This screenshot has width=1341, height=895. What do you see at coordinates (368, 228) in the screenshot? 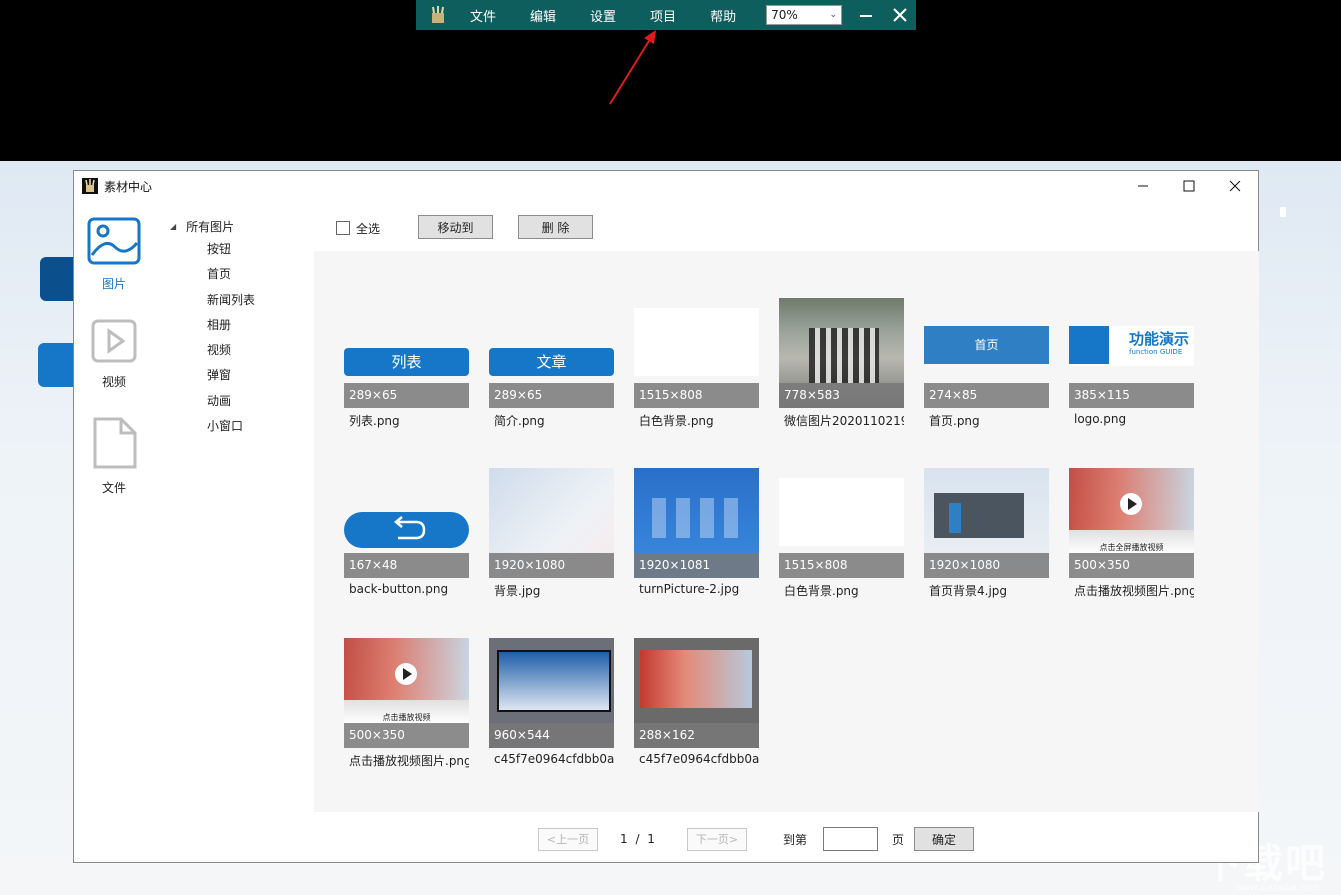
I see `select-all-label: 全选` at bounding box center [368, 228].